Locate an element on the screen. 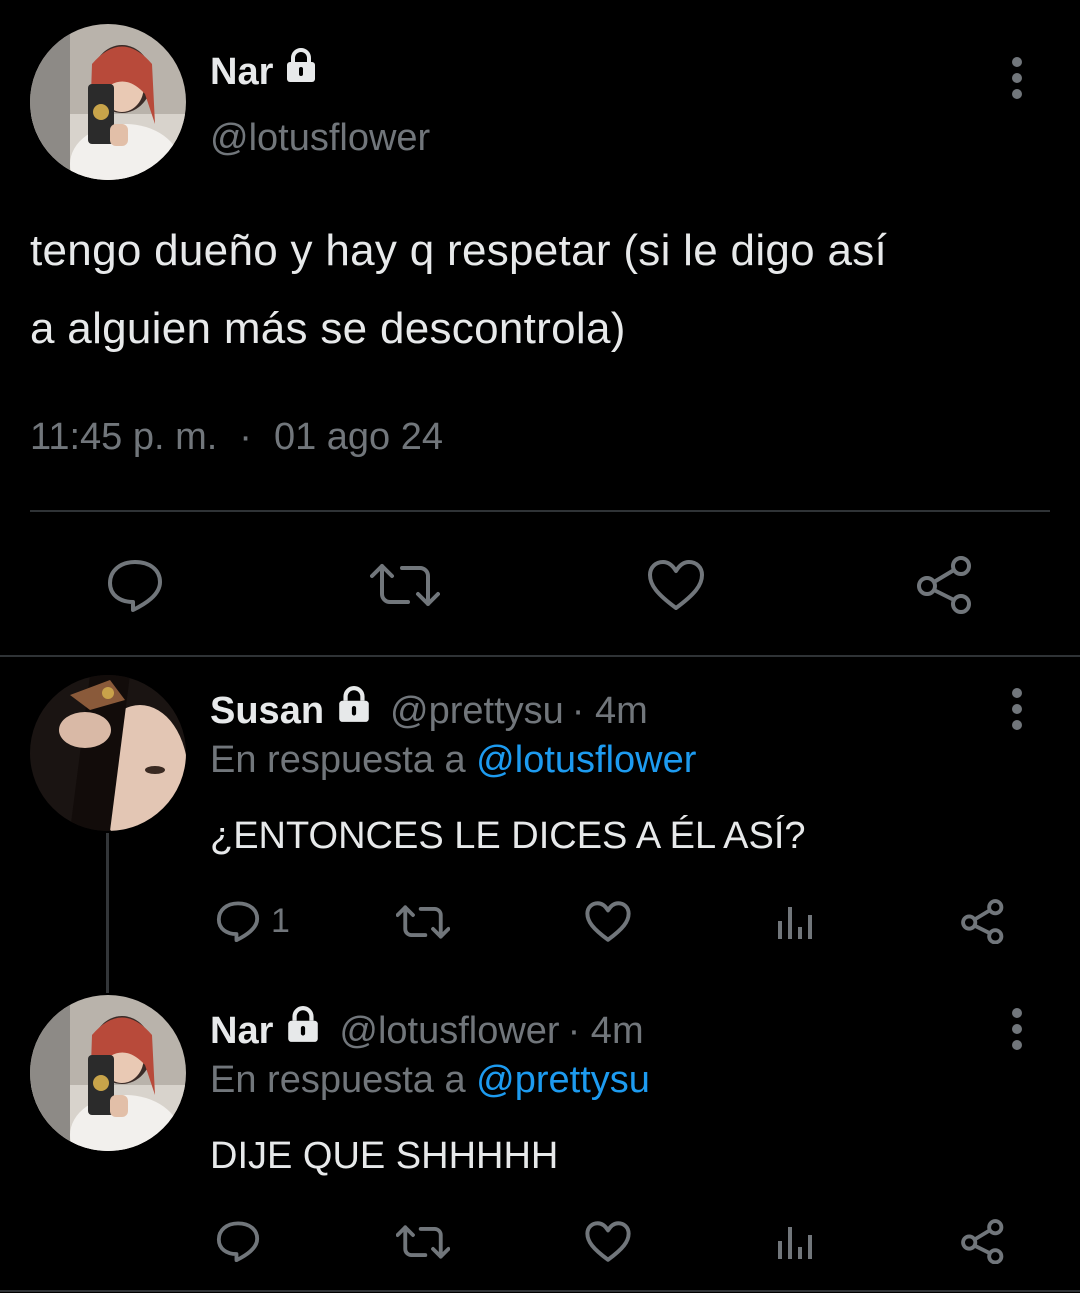 Image resolution: width=1080 pixels, height=1293 pixels. tweet-time: 11:45 p. m. is located at coordinates (123, 437).